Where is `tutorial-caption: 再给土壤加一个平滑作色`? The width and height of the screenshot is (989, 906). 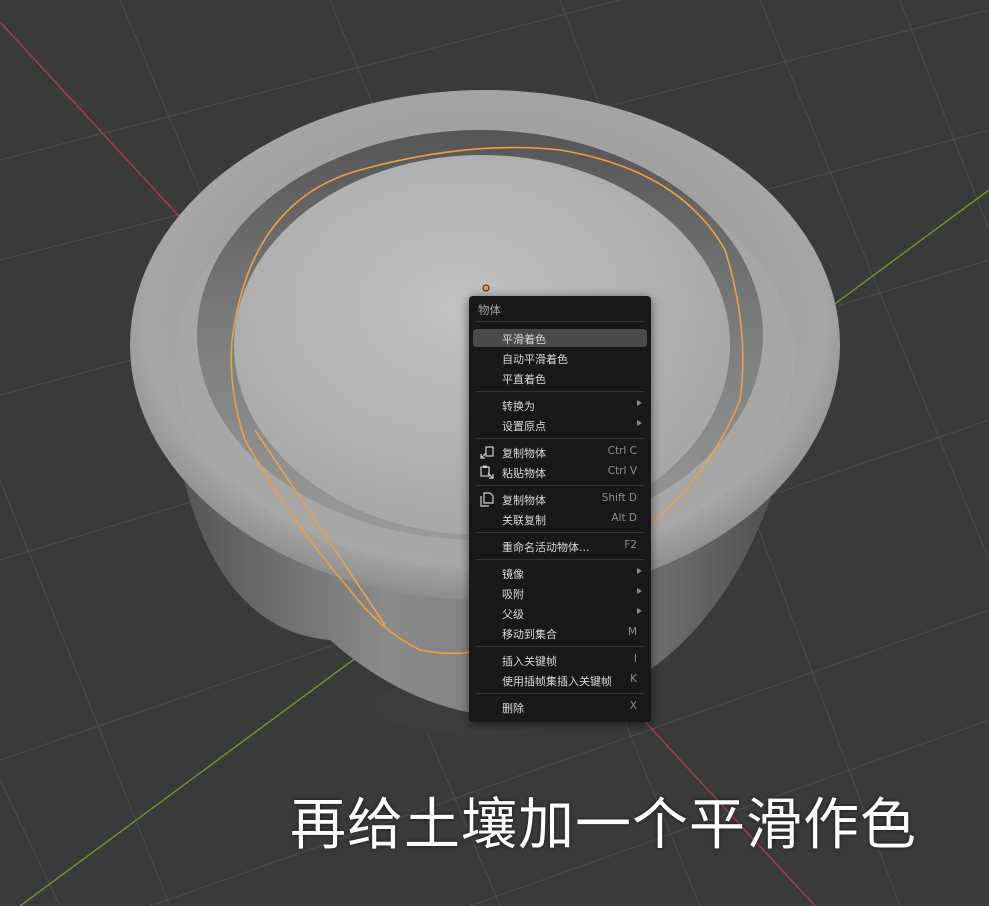 tutorial-caption: 再给土壤加一个平滑作色 is located at coordinates (603, 825).